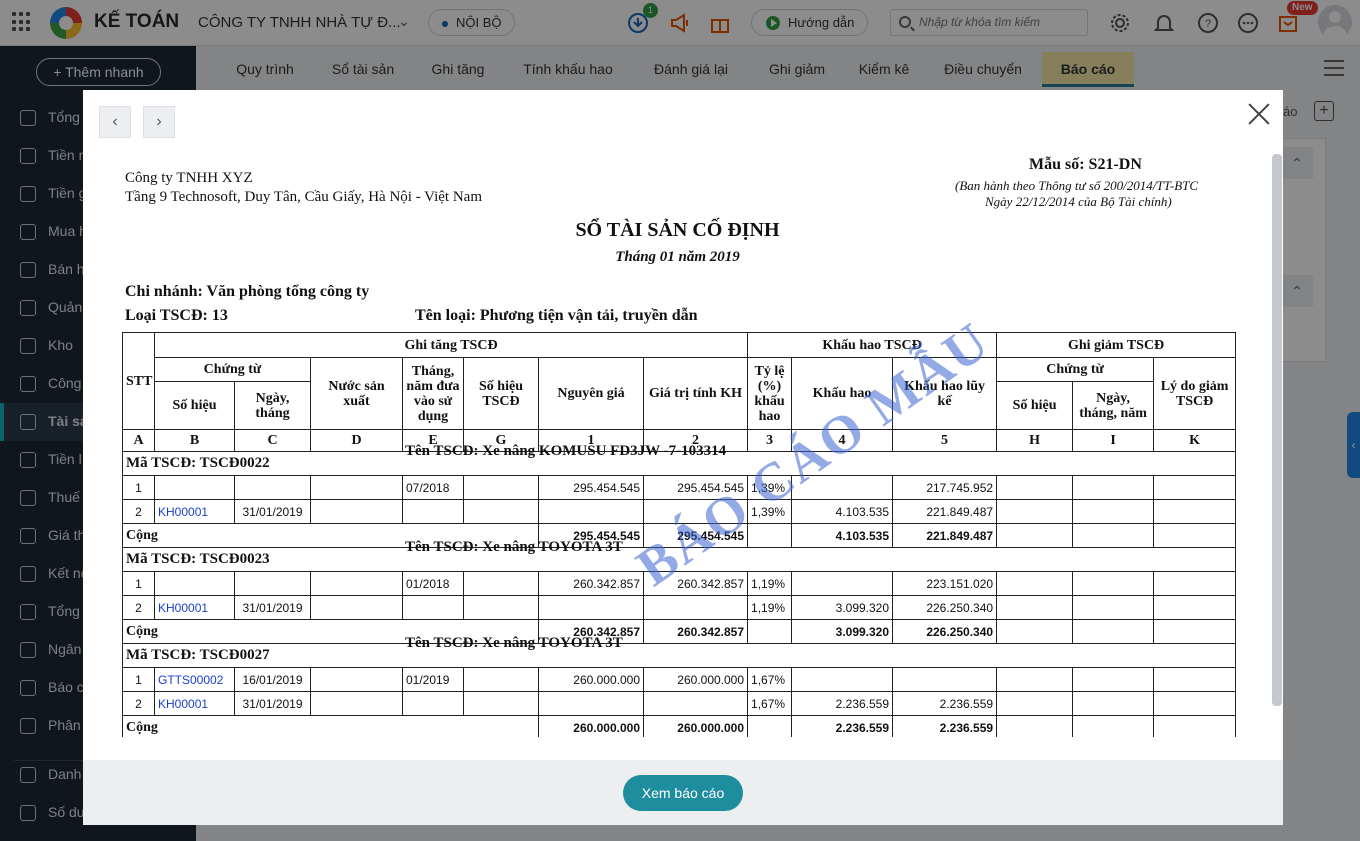 This screenshot has width=1360, height=841. I want to click on asset-code: Mã TSCĐ: TSCĐ0022, so click(198, 463).